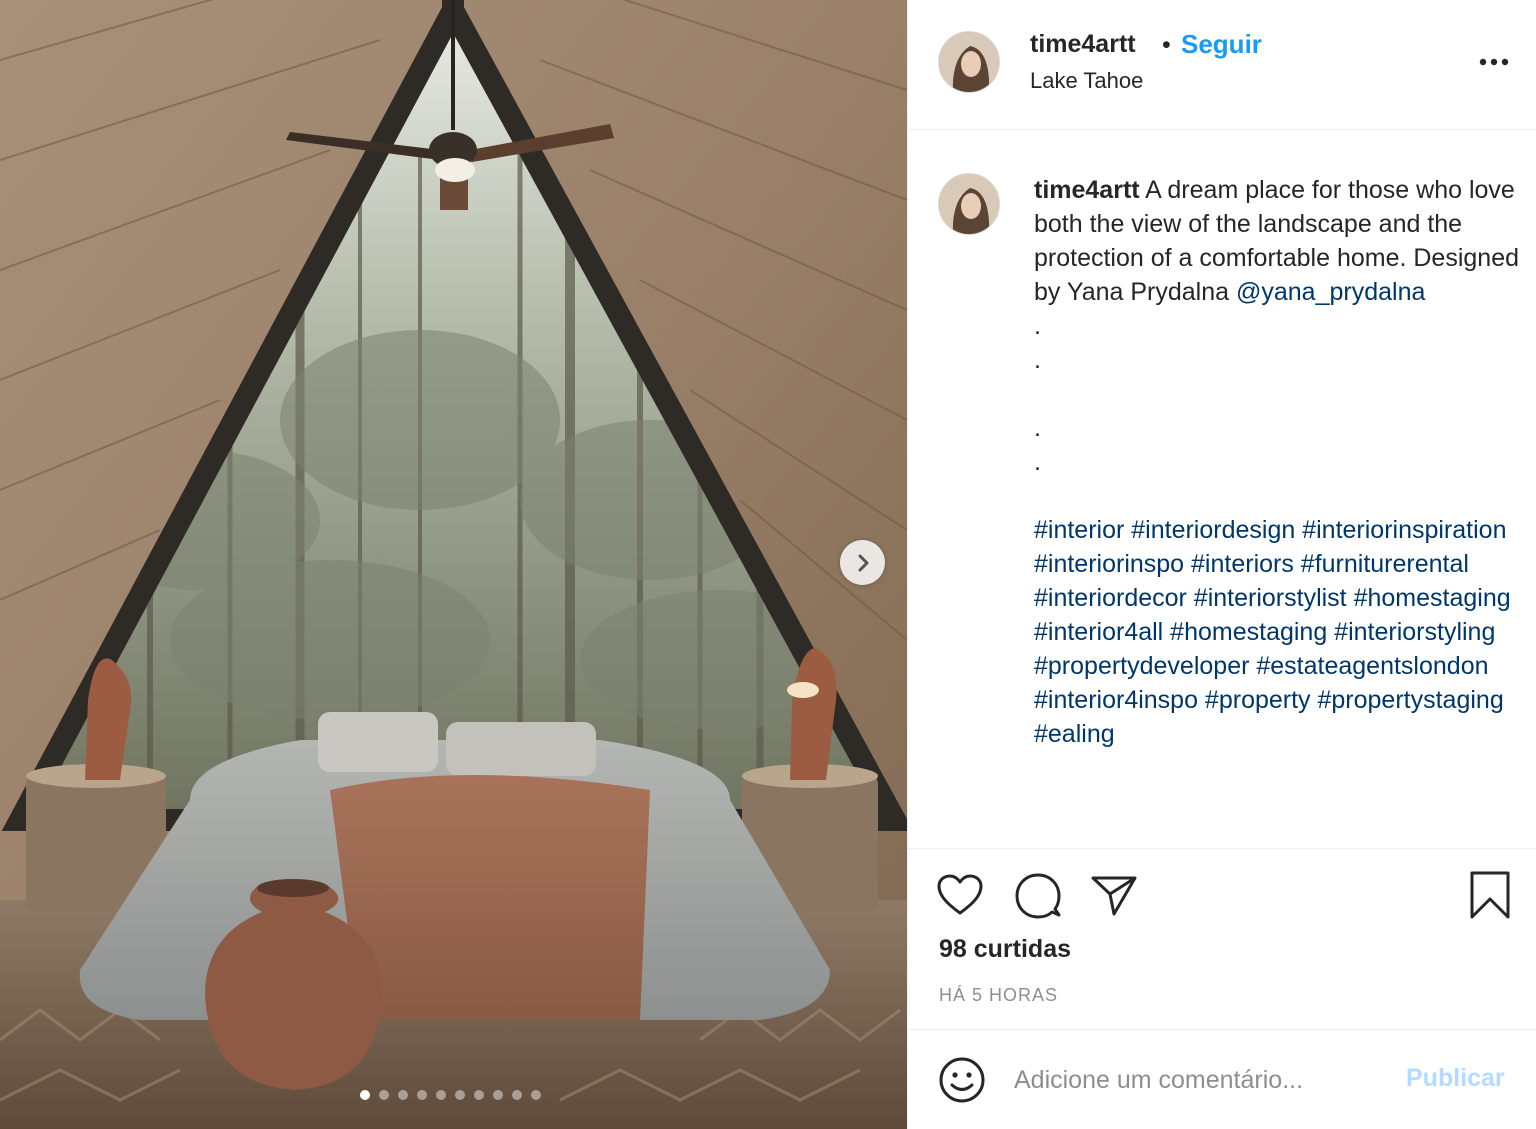  Describe the element at coordinates (1222, 65) in the screenshot. I see `post-header: time4artt • Seguir Lake Tahoe` at that location.